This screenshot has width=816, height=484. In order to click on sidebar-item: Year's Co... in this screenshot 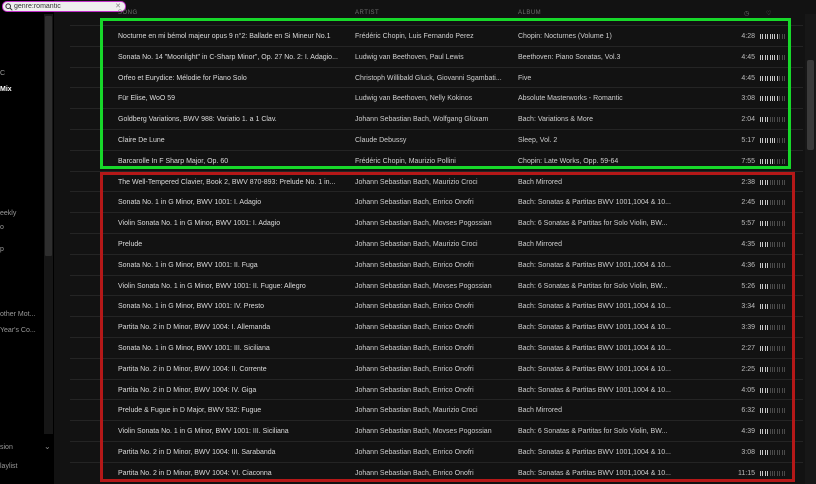, I will do `click(18, 330)`.